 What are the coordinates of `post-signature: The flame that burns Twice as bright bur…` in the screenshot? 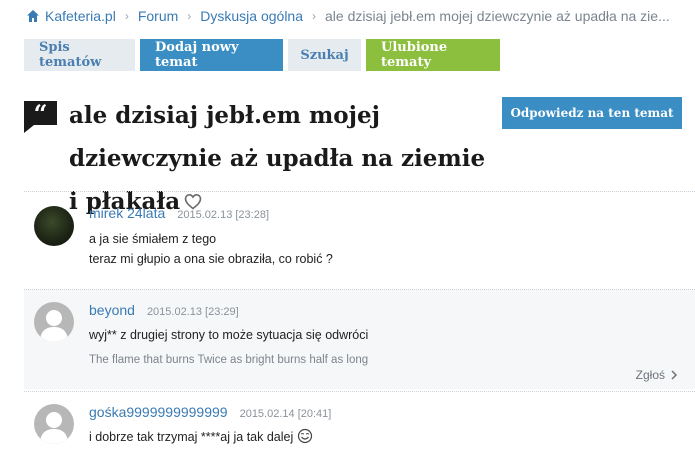 It's located at (229, 360).